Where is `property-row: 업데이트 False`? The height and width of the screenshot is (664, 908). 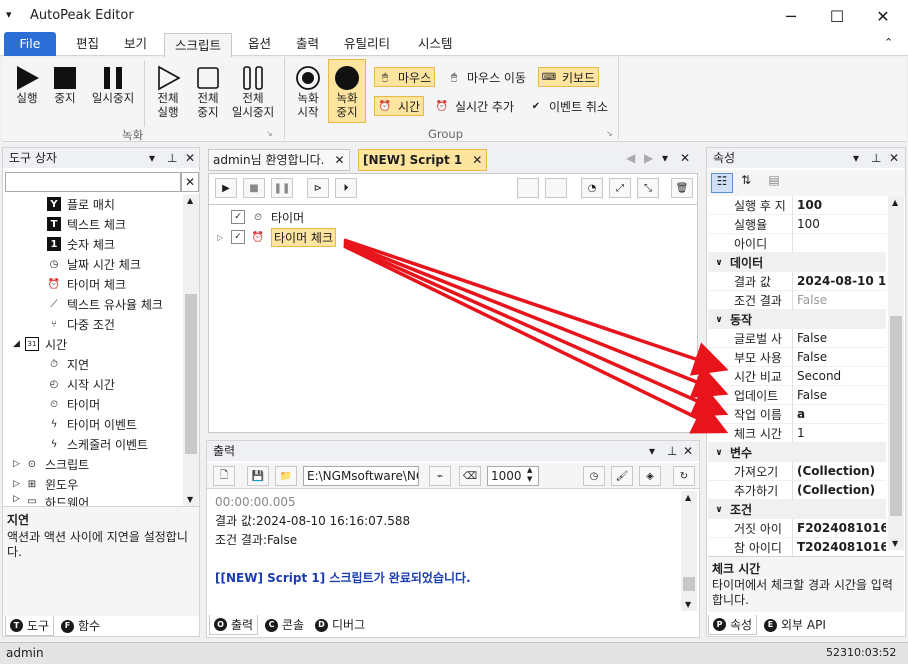
property-row: 업데이트 False is located at coordinates (797, 395).